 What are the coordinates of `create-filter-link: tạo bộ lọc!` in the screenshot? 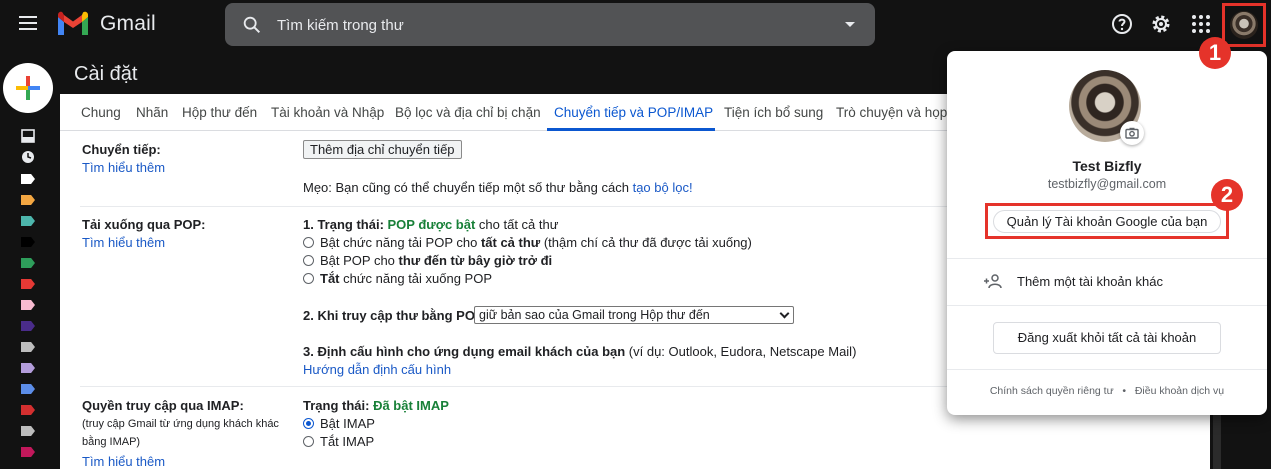 It's located at (663, 187).